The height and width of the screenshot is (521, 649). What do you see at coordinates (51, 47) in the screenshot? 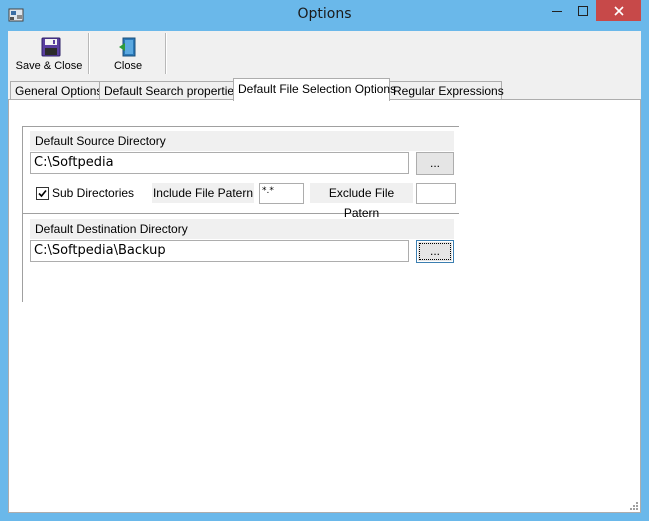
I see `floppy-disk-icon` at bounding box center [51, 47].